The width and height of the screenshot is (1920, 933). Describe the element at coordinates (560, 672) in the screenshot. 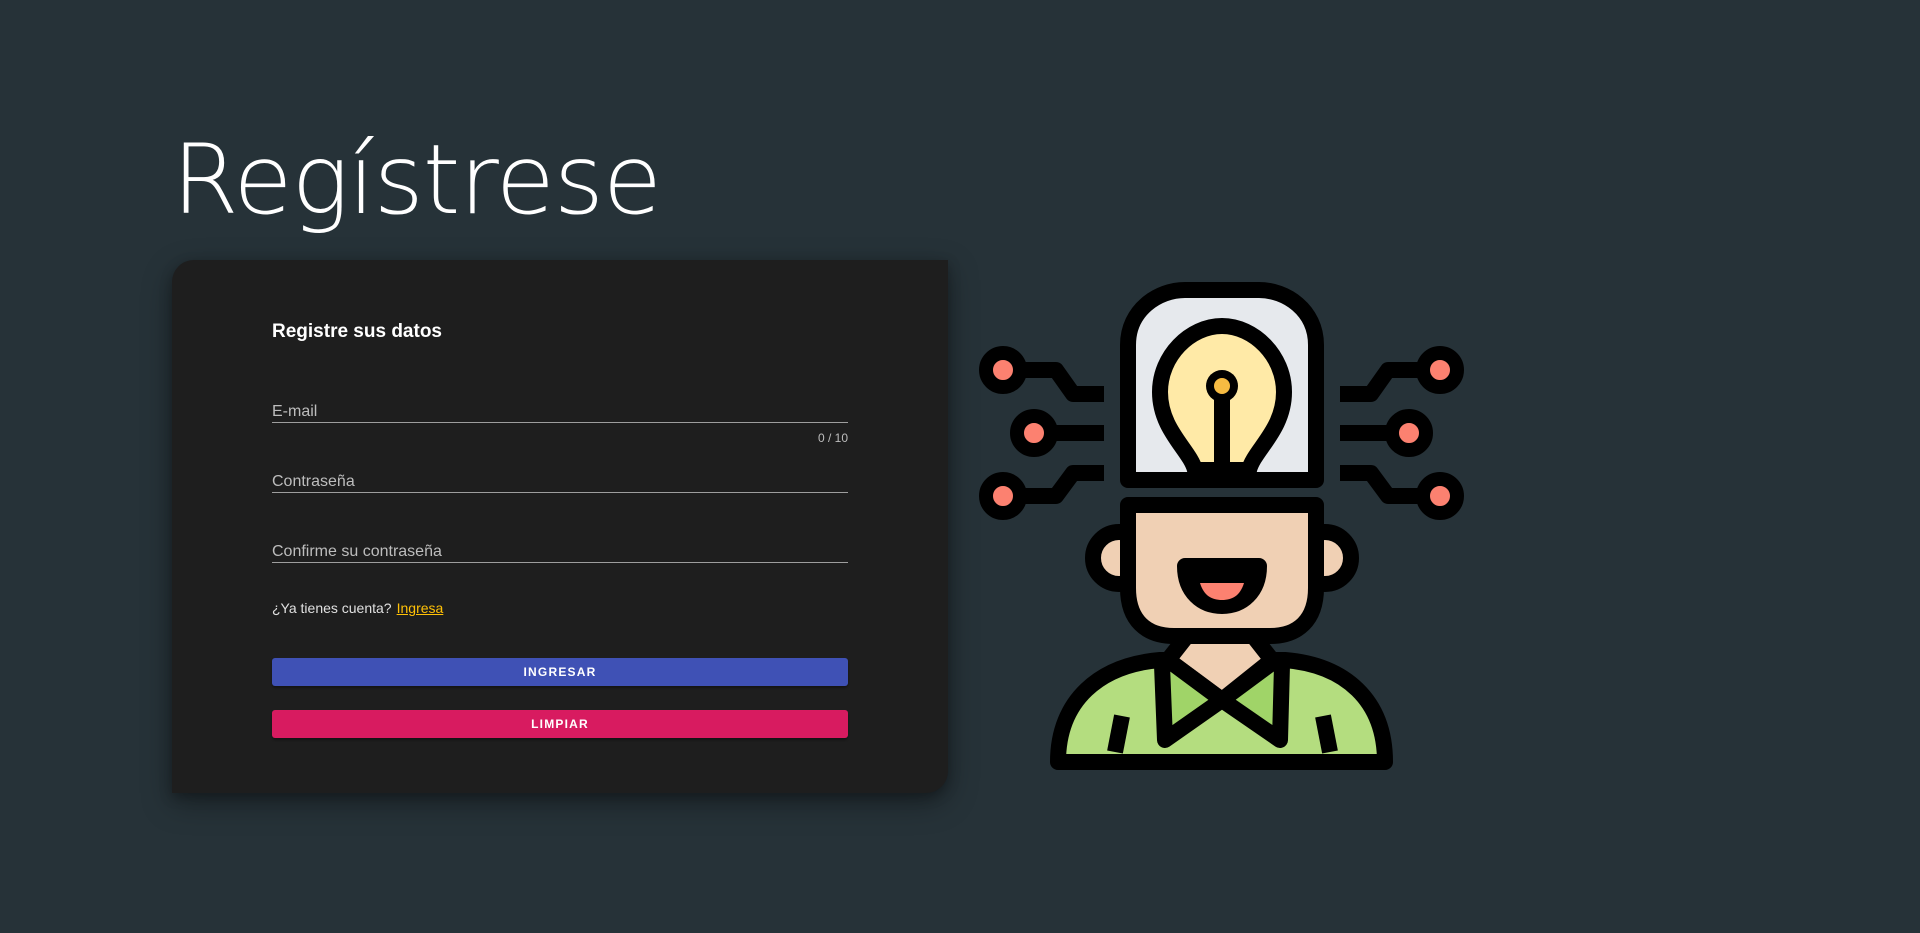

I see `submit-button: INGRESAR` at that location.